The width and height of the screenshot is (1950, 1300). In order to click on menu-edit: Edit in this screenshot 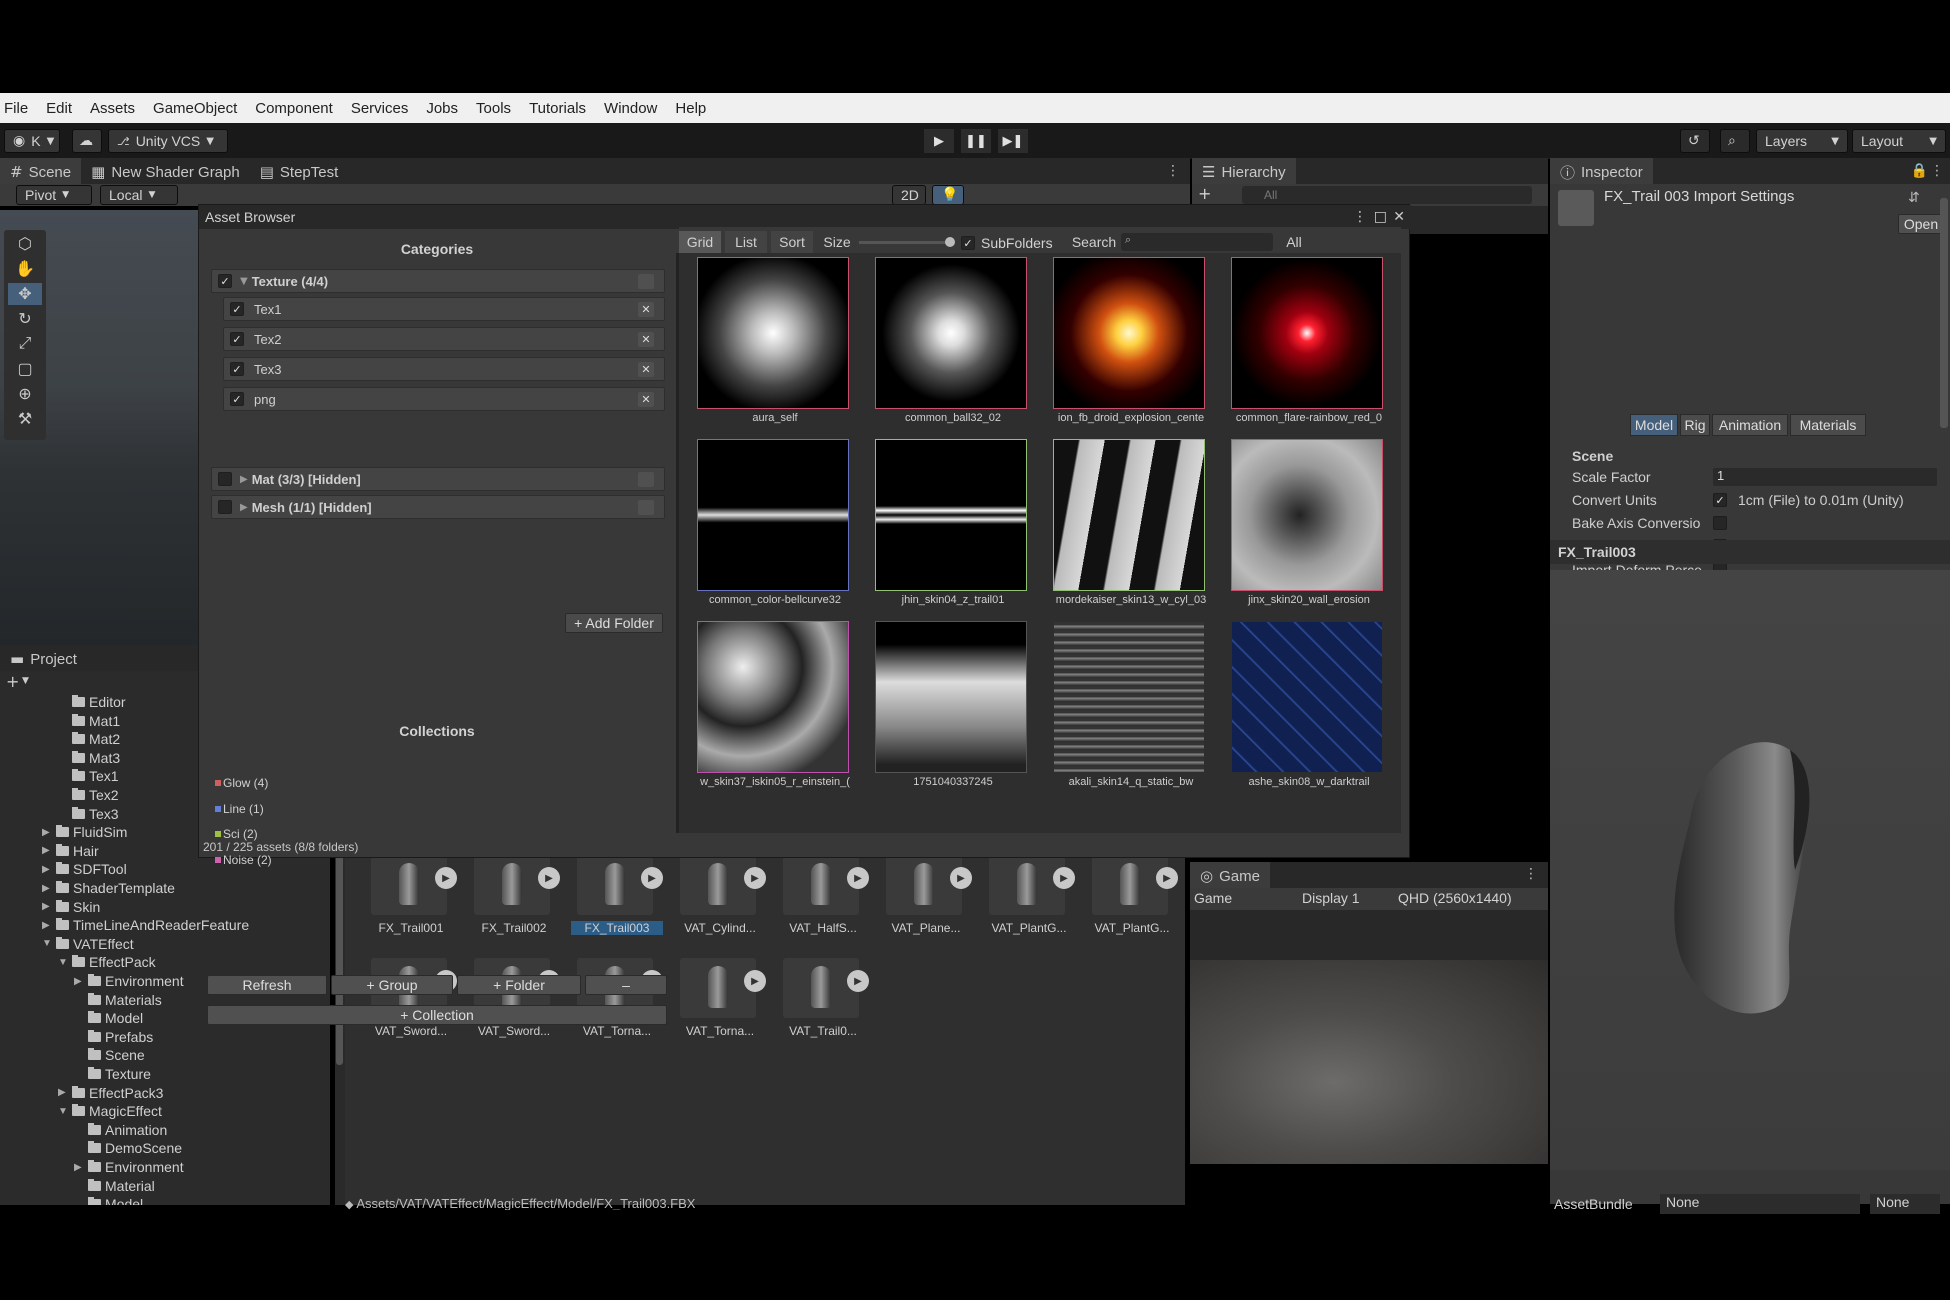, I will do `click(59, 108)`.